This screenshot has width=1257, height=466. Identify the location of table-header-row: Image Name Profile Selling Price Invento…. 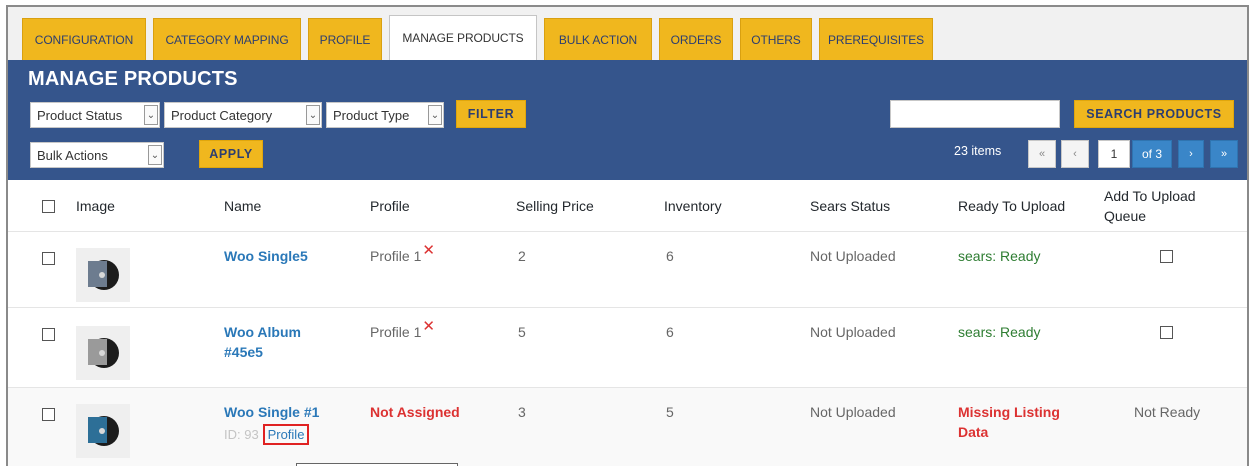
(627, 206).